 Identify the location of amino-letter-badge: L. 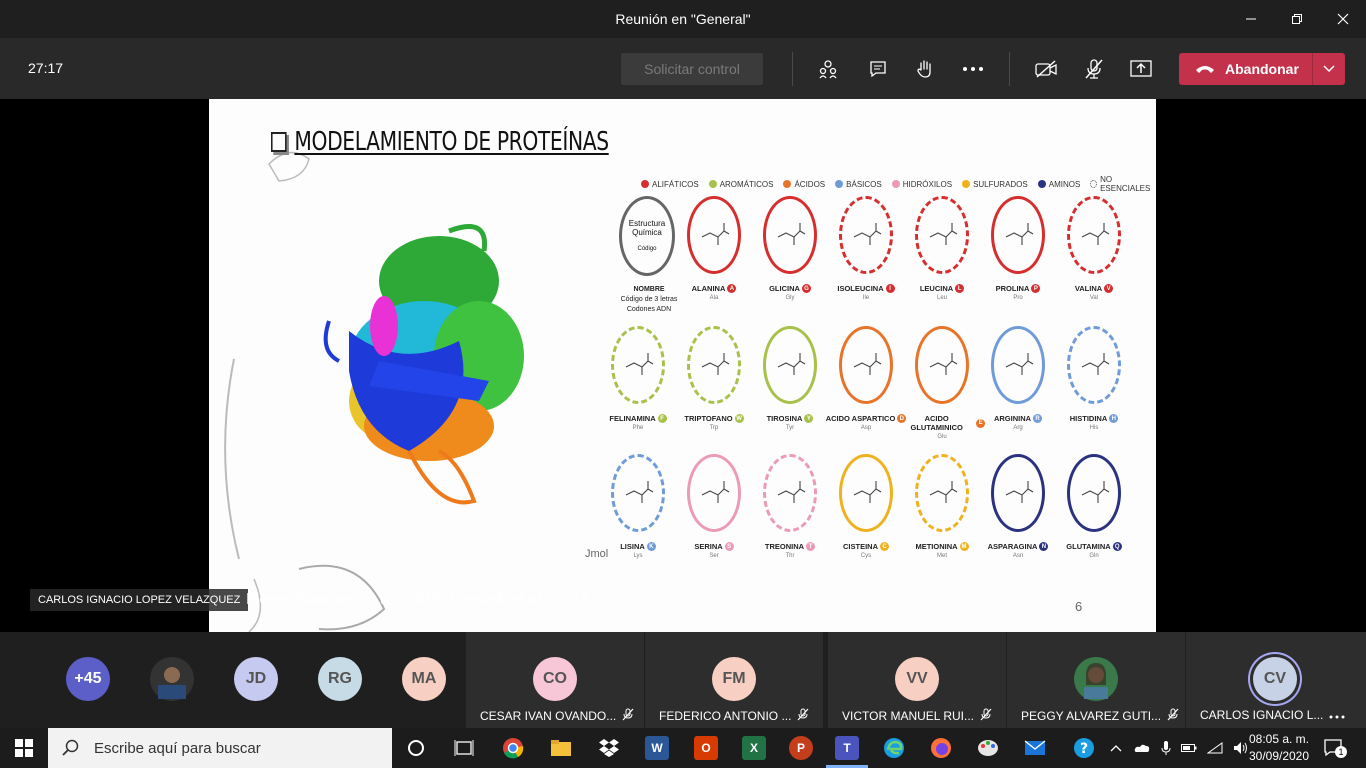
(960, 288).